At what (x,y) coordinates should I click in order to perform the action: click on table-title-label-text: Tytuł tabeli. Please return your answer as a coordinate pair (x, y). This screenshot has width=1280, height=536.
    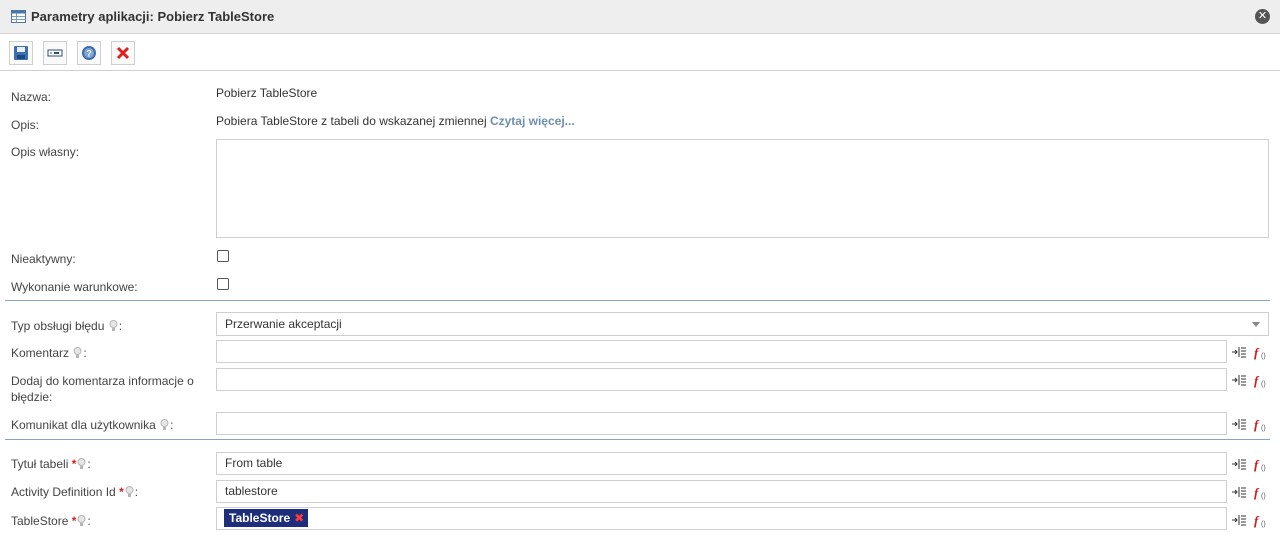
    Looking at the image, I should click on (40, 464).